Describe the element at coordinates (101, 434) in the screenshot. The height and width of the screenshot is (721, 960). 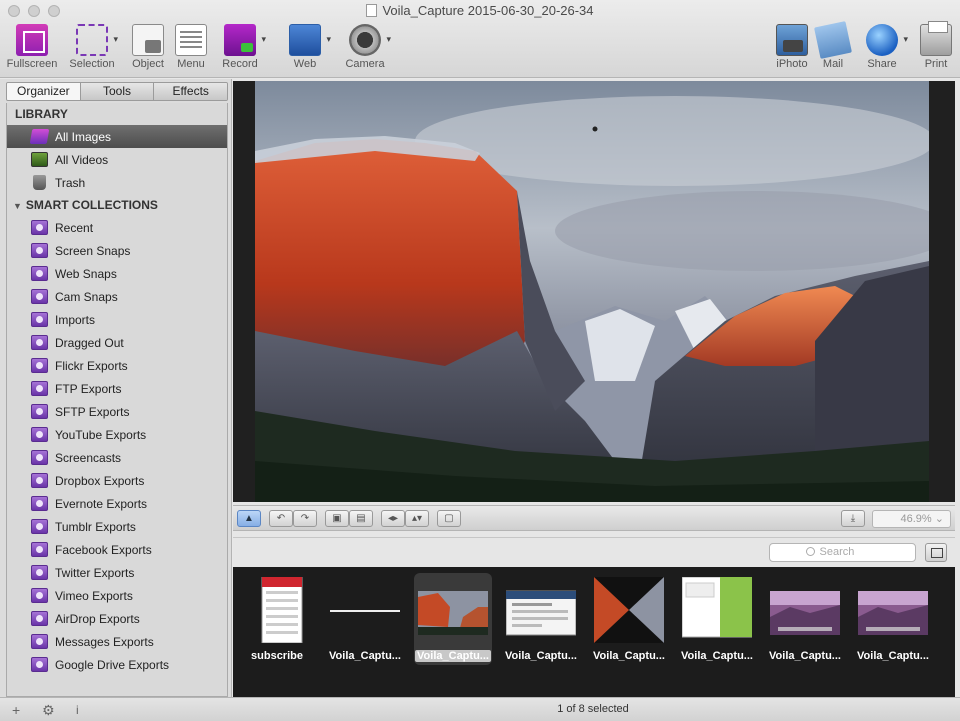
I see `sidebar-item-label: YouTube Exports` at that location.